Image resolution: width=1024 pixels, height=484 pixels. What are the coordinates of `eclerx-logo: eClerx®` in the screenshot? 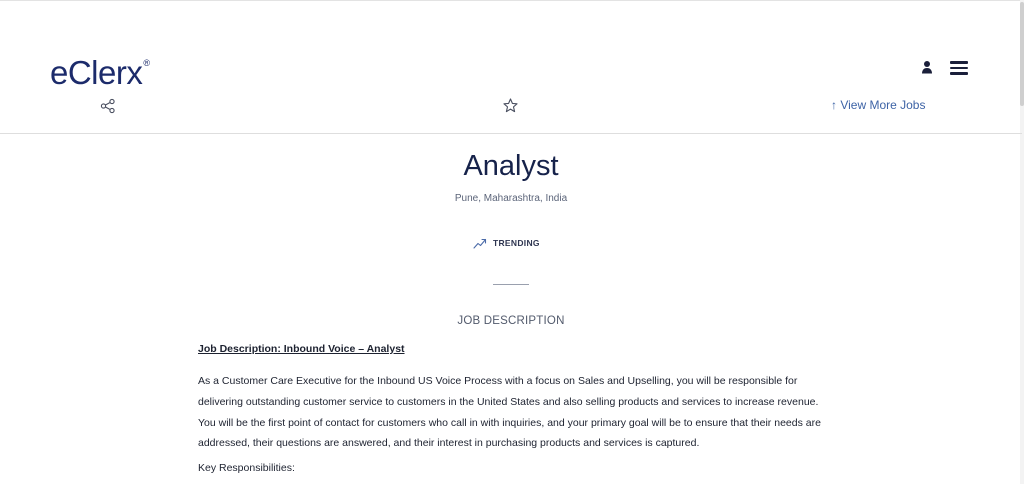 It's located at (100, 71).